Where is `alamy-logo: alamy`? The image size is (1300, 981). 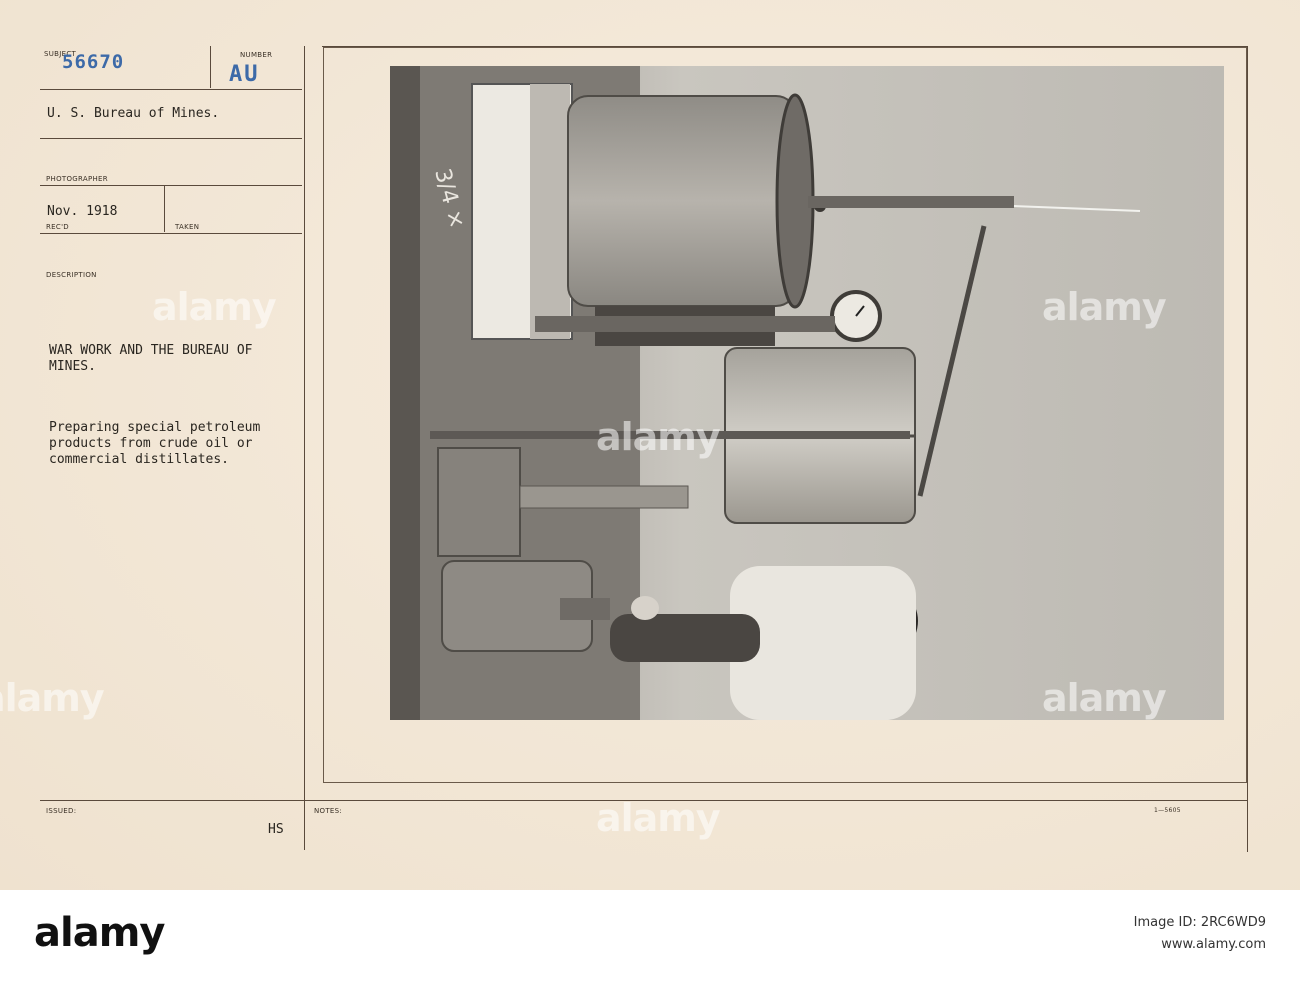
alamy-logo: alamy is located at coordinates (99, 933).